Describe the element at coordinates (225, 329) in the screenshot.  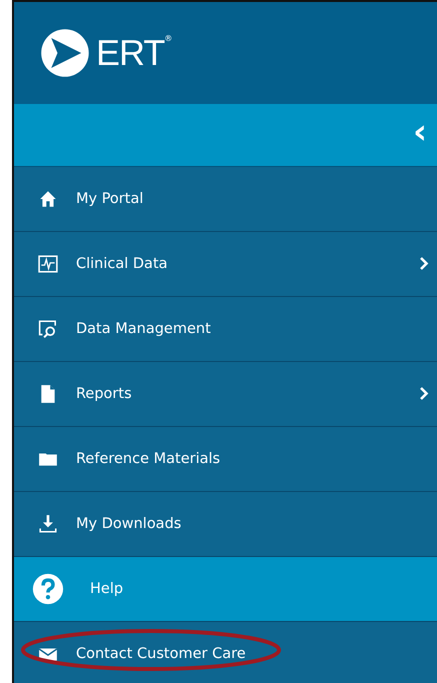
I see `menu-item: Data Management` at that location.